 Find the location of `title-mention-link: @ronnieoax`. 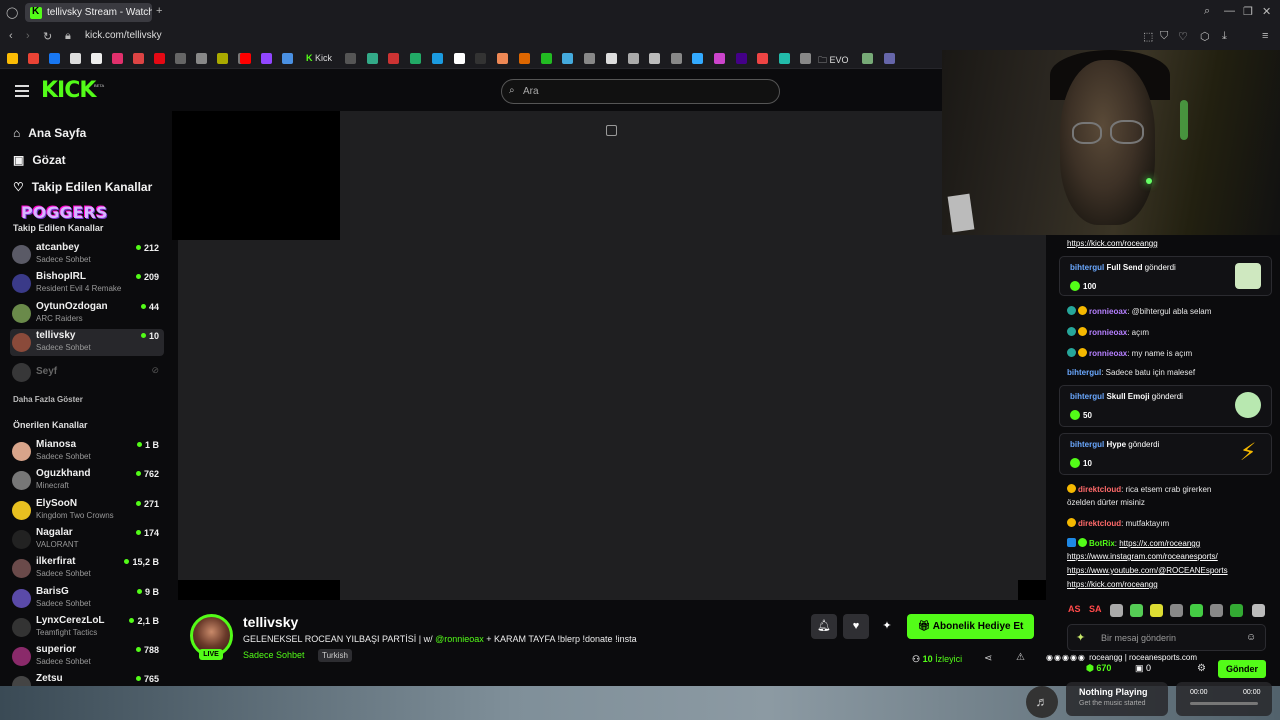

title-mention-link: @ronnieoax is located at coordinates (459, 639).